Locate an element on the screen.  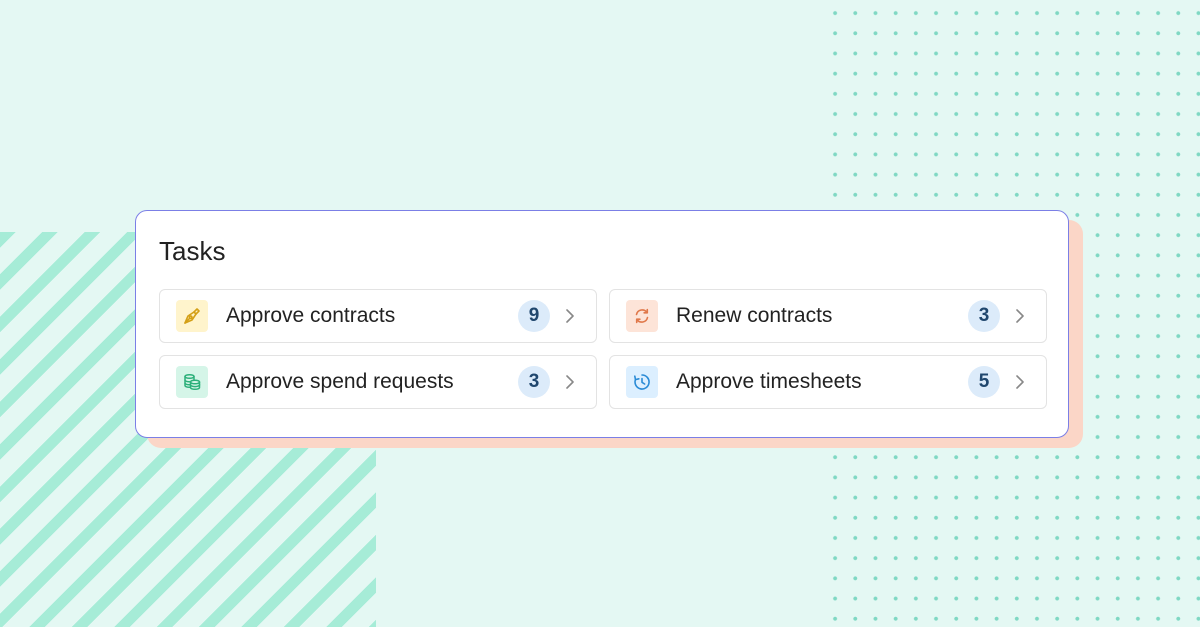
task-approve-contracts: Approve contracts 9 is located at coordinates (378, 316).